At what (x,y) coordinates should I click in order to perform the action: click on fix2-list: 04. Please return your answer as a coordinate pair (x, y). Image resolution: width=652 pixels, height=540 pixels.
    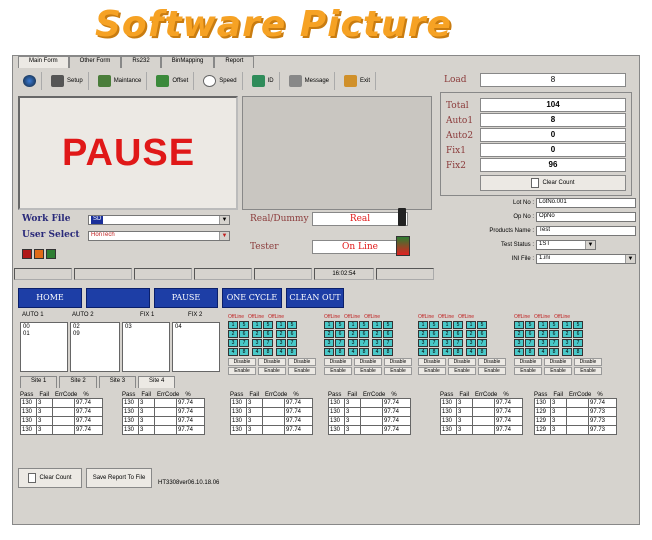
    Looking at the image, I should click on (196, 347).